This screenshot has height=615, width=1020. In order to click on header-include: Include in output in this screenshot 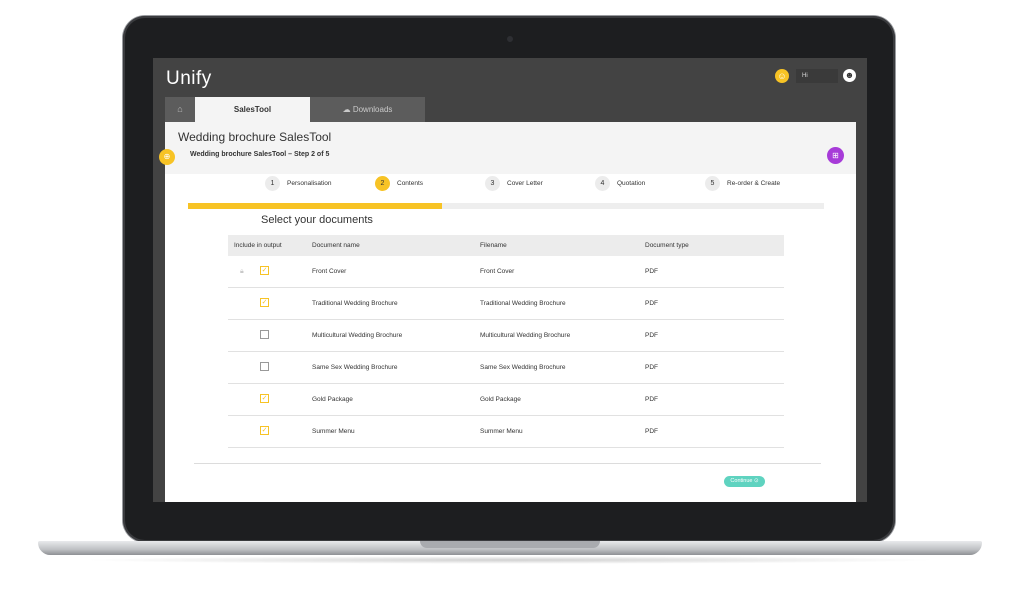, I will do `click(270, 245)`.